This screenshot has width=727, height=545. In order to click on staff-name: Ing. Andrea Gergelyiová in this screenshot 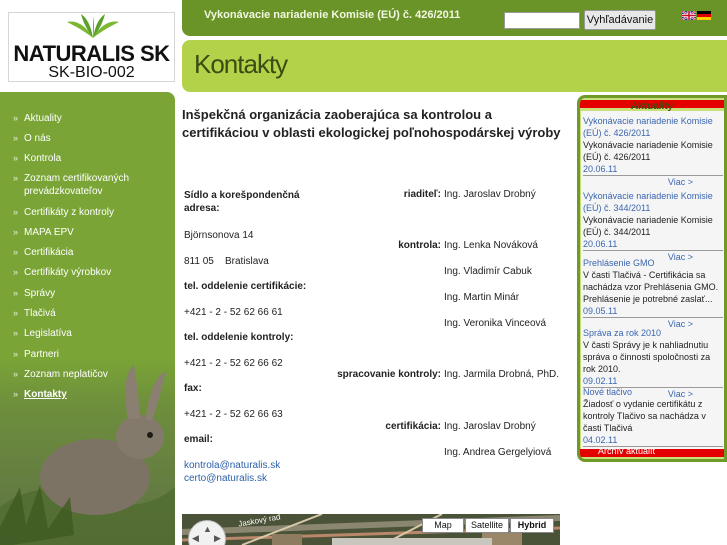, I will do `click(498, 452)`.